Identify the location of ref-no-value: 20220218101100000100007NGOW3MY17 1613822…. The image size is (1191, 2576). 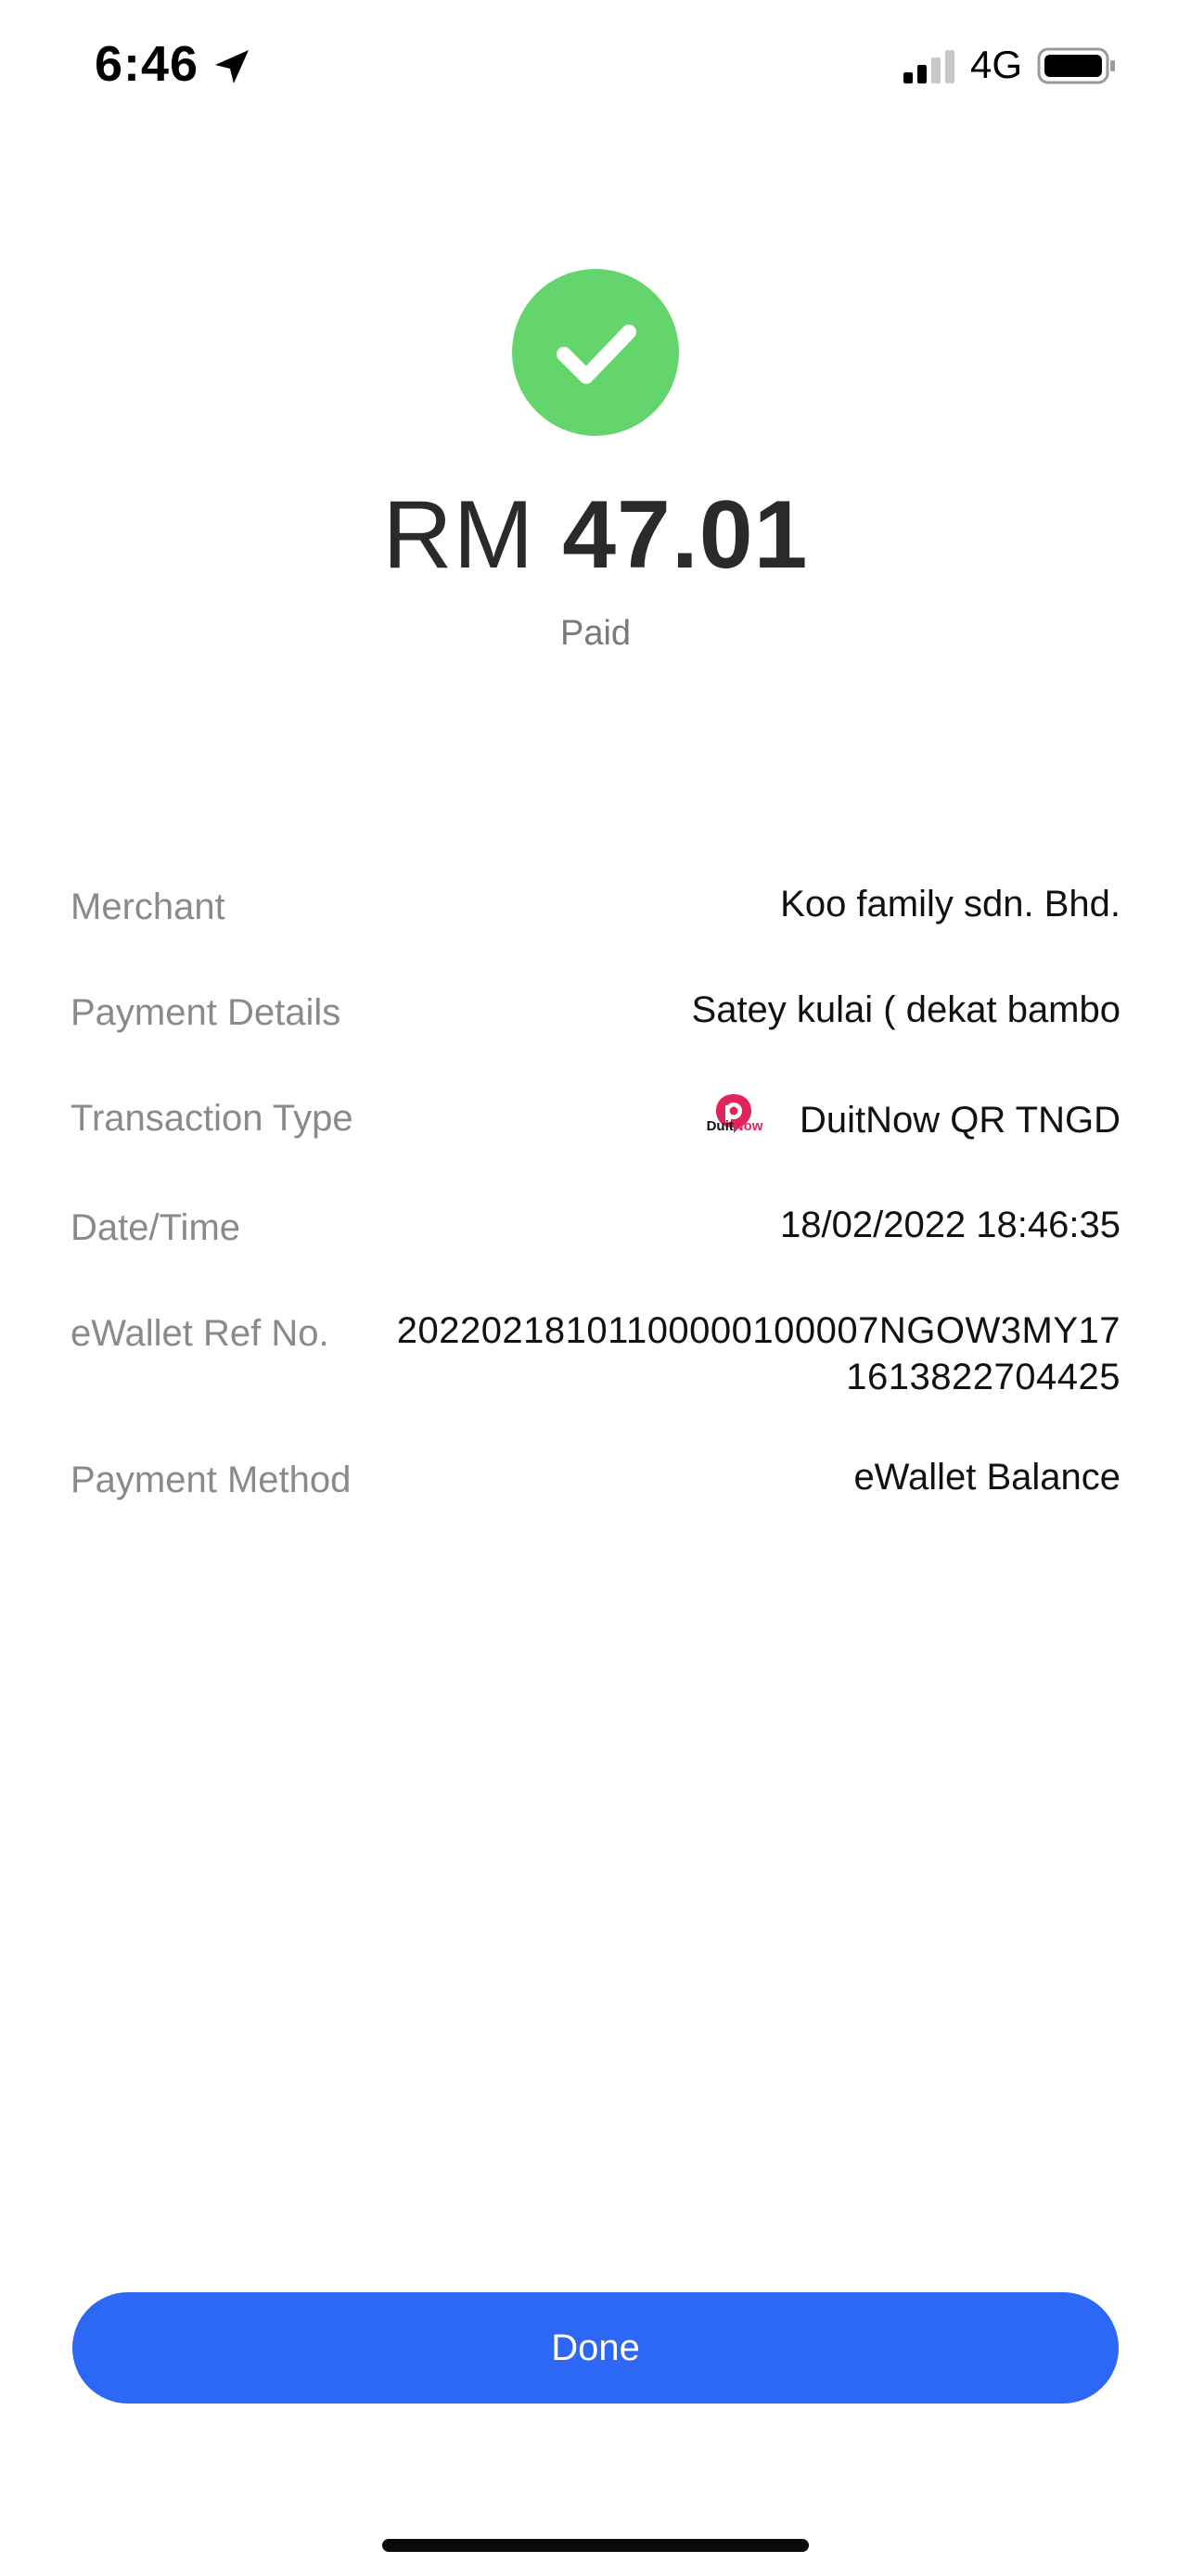
(759, 1353).